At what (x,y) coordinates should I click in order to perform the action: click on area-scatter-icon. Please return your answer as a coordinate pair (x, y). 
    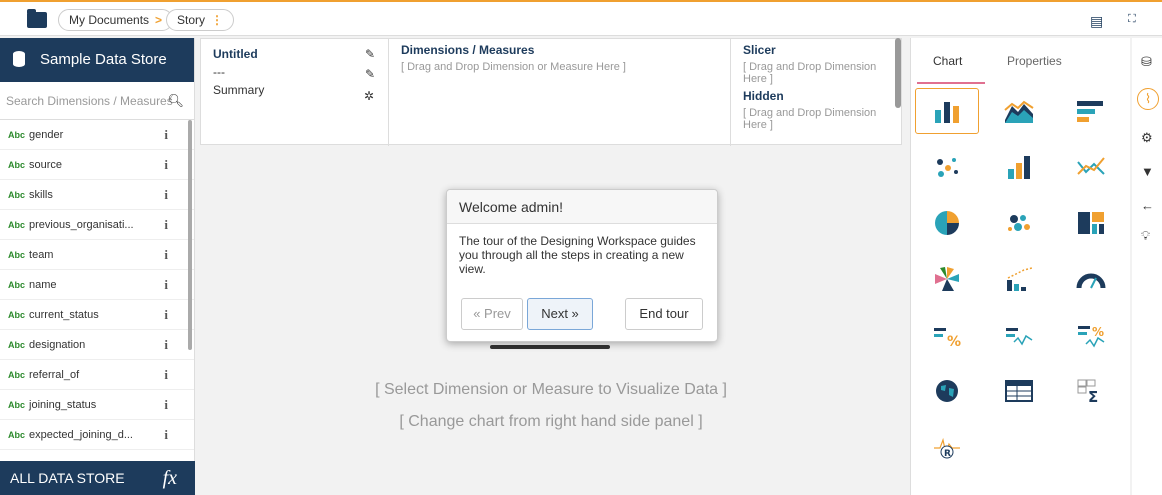
    Looking at the image, I should click on (1020, 279).